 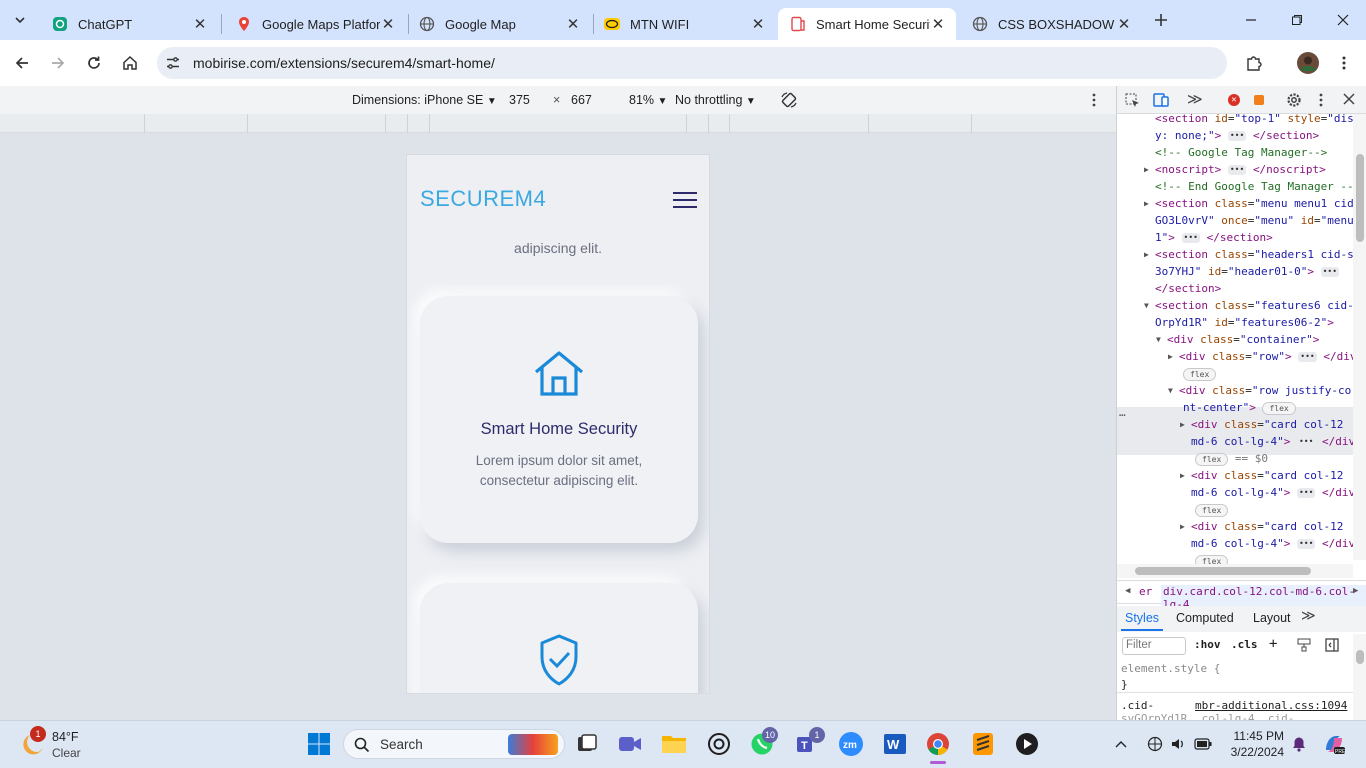 I want to click on restore-button, so click(x=1297, y=20).